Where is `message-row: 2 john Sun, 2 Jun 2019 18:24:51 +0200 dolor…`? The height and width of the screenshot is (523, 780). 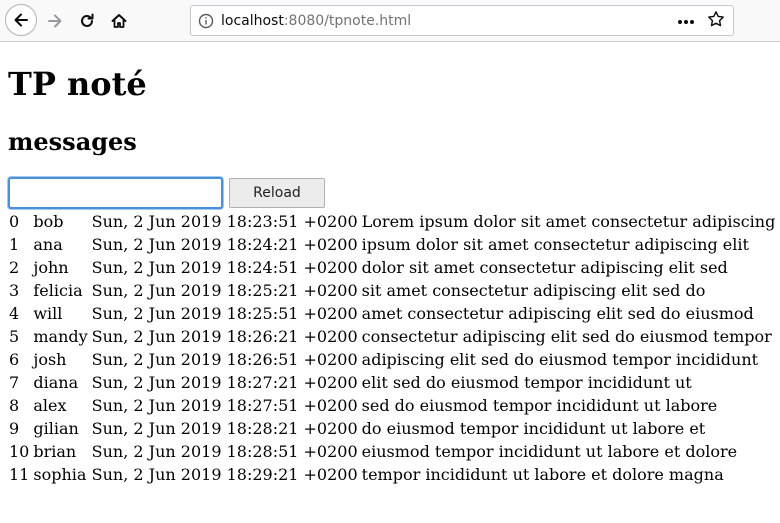
message-row: 2 john Sun, 2 Jun 2019 18:24:51 +0200 dolor… is located at coordinates (392, 267).